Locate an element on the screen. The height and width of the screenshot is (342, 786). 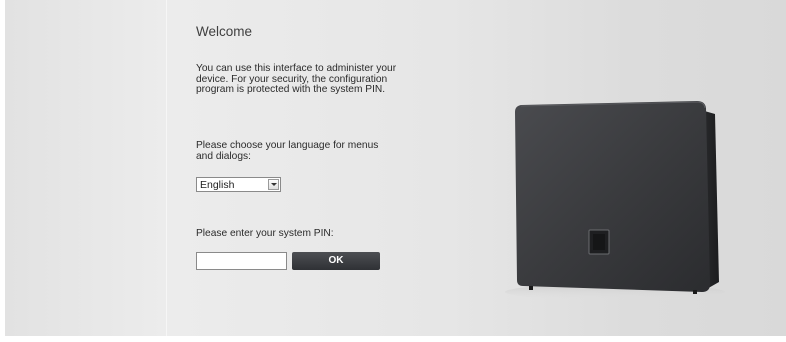
language-dropdown-button is located at coordinates (273, 184).